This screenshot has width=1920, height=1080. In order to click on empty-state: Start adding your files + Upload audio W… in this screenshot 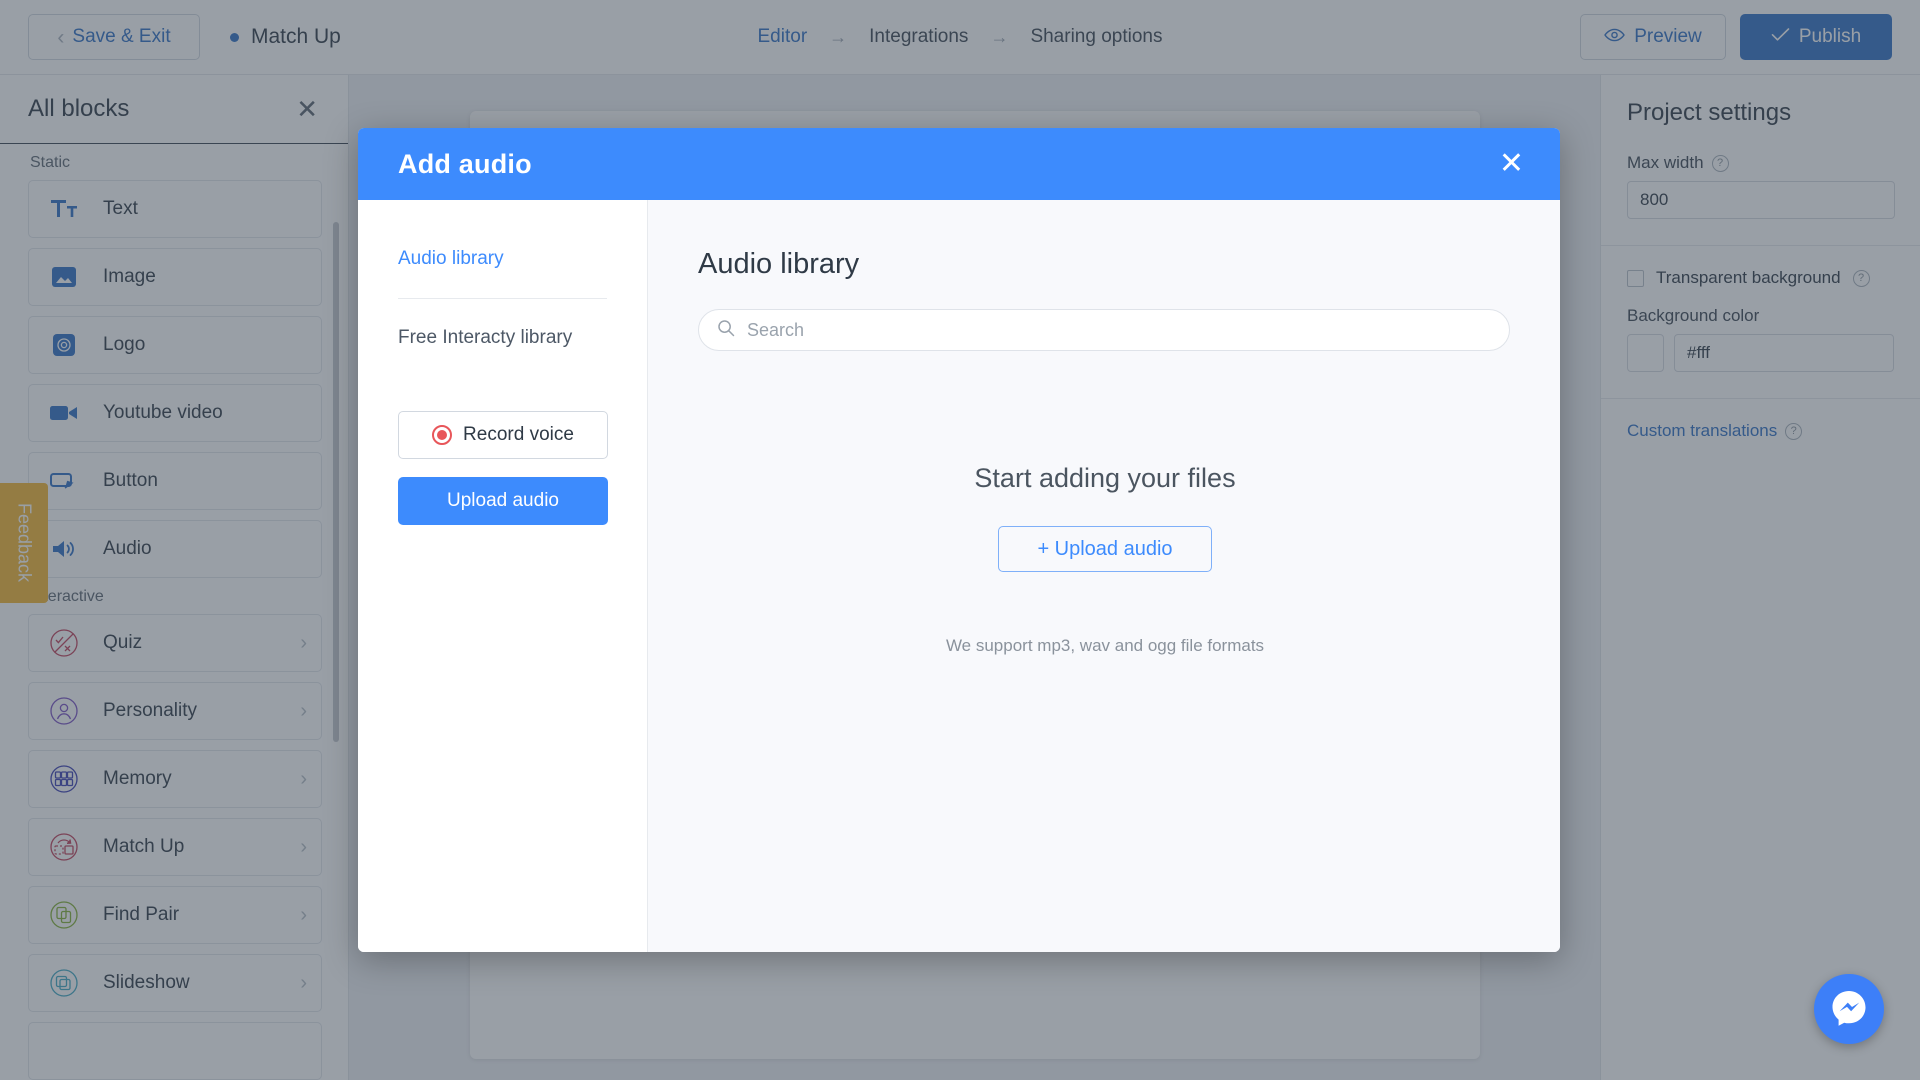, I will do `click(1105, 559)`.